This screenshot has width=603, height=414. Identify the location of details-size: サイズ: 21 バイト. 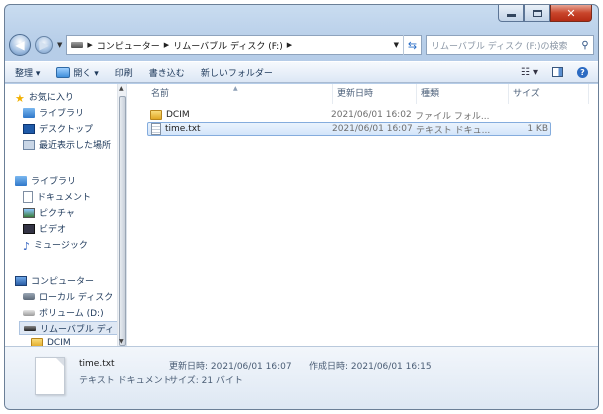
(206, 381).